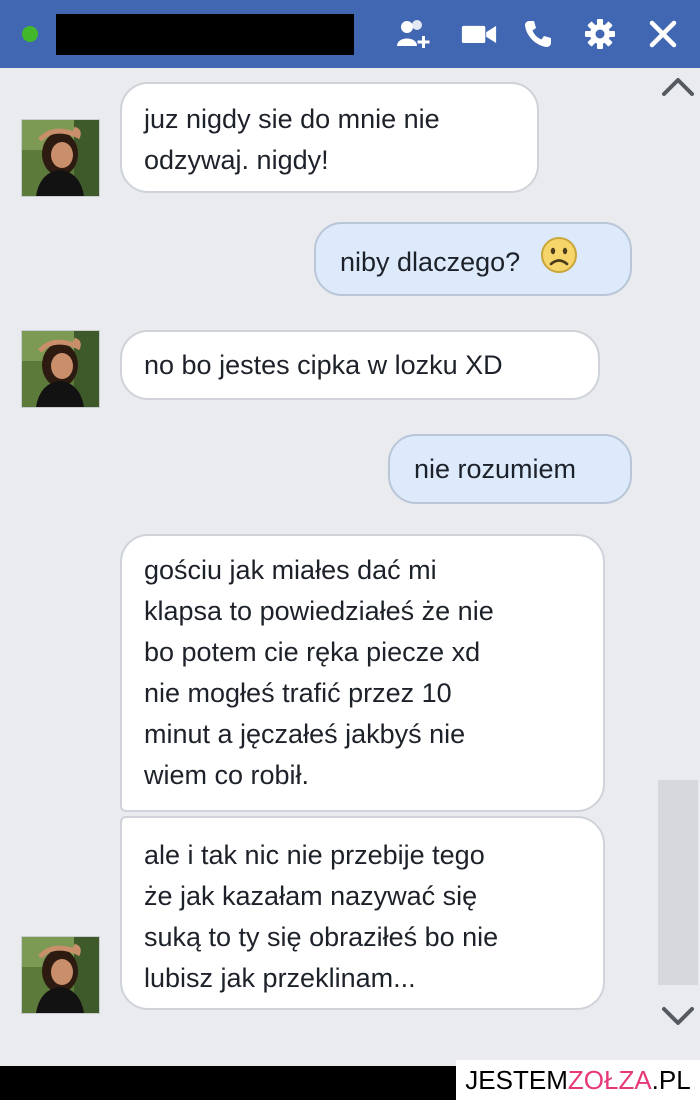  I want to click on add-friend-icon, so click(414, 34).